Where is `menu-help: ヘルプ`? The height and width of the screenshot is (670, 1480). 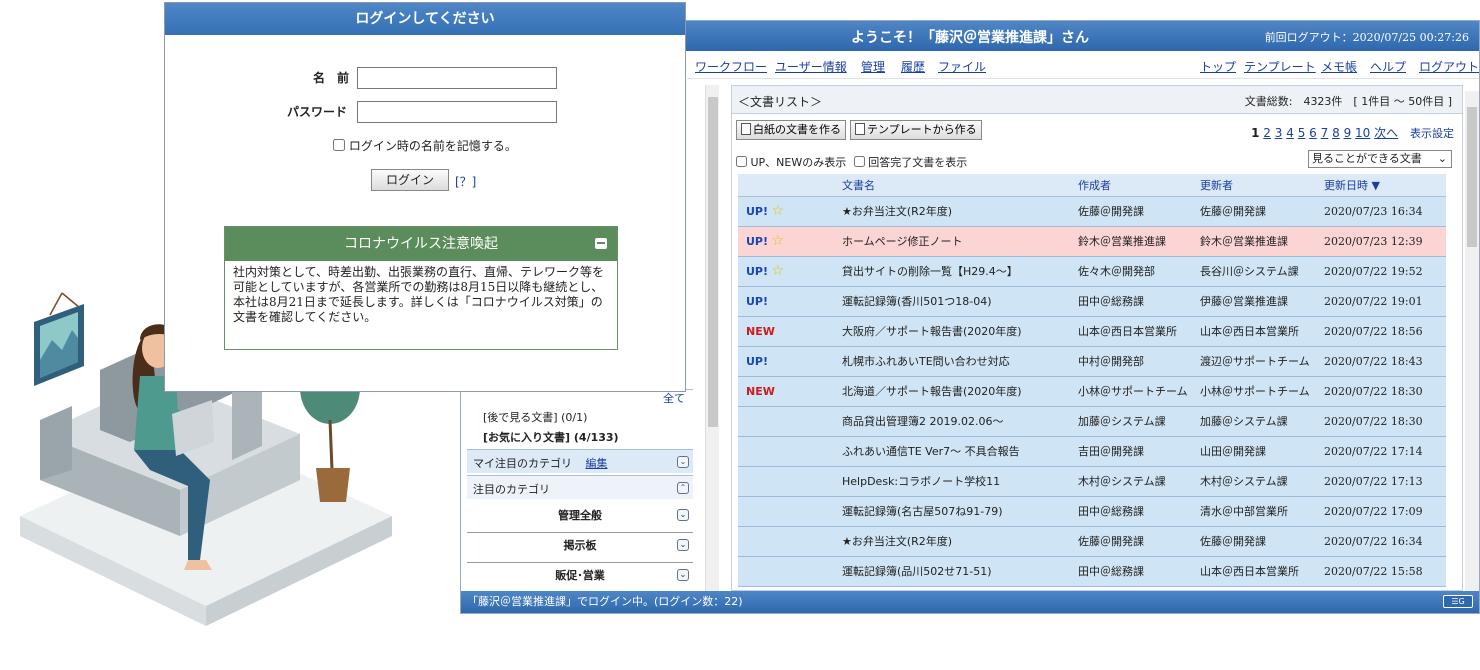 menu-help: ヘルプ is located at coordinates (1388, 66).